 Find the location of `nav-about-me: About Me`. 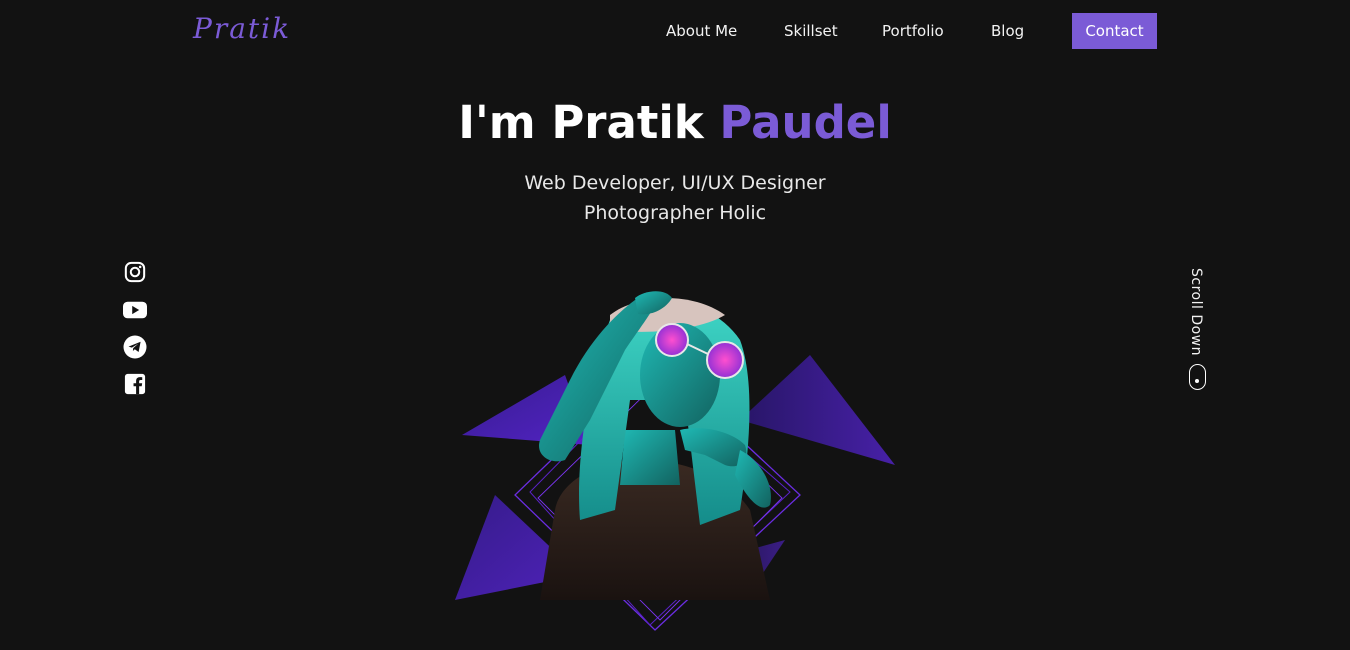

nav-about-me: About Me is located at coordinates (701, 31).